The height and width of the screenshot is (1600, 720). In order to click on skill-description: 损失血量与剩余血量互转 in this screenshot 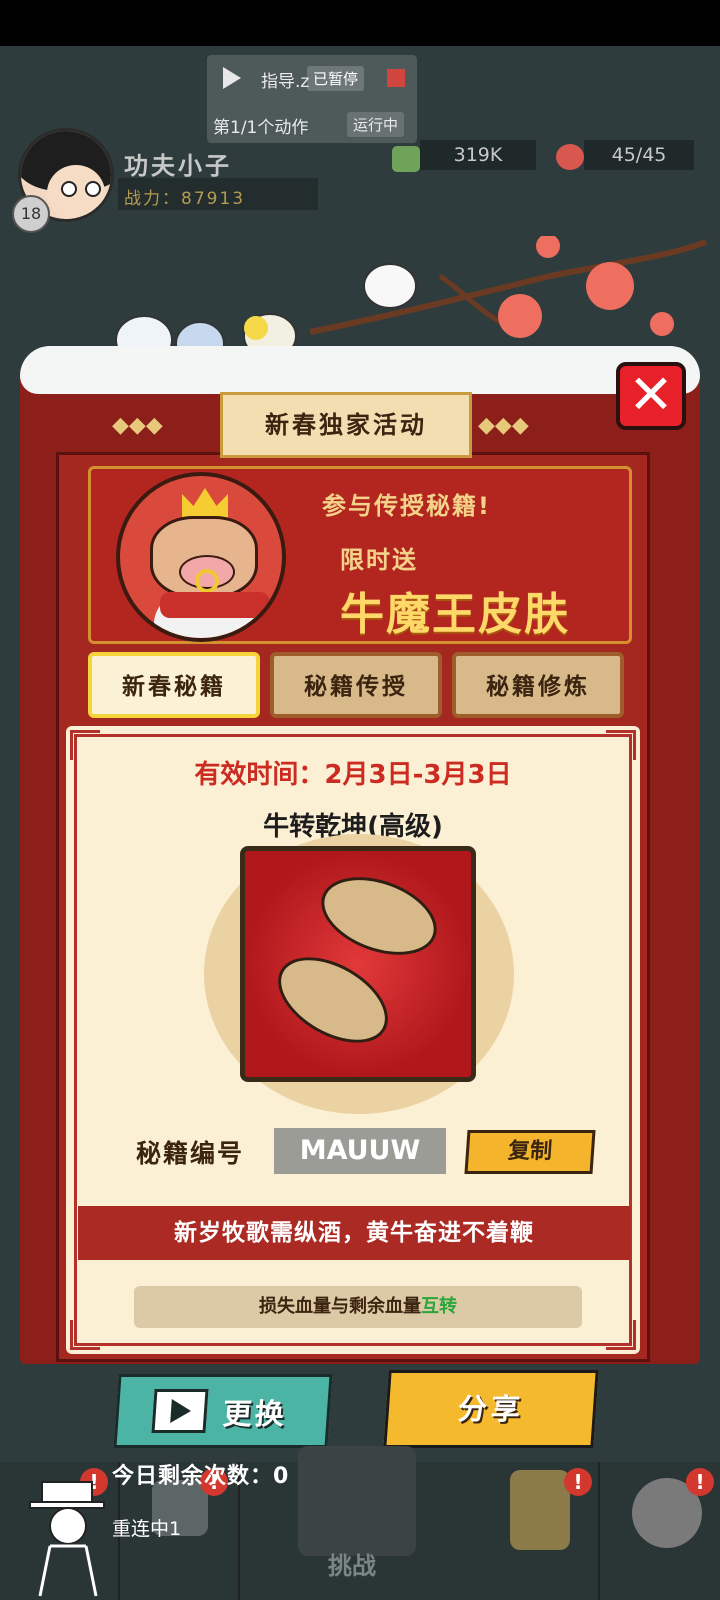, I will do `click(358, 1307)`.